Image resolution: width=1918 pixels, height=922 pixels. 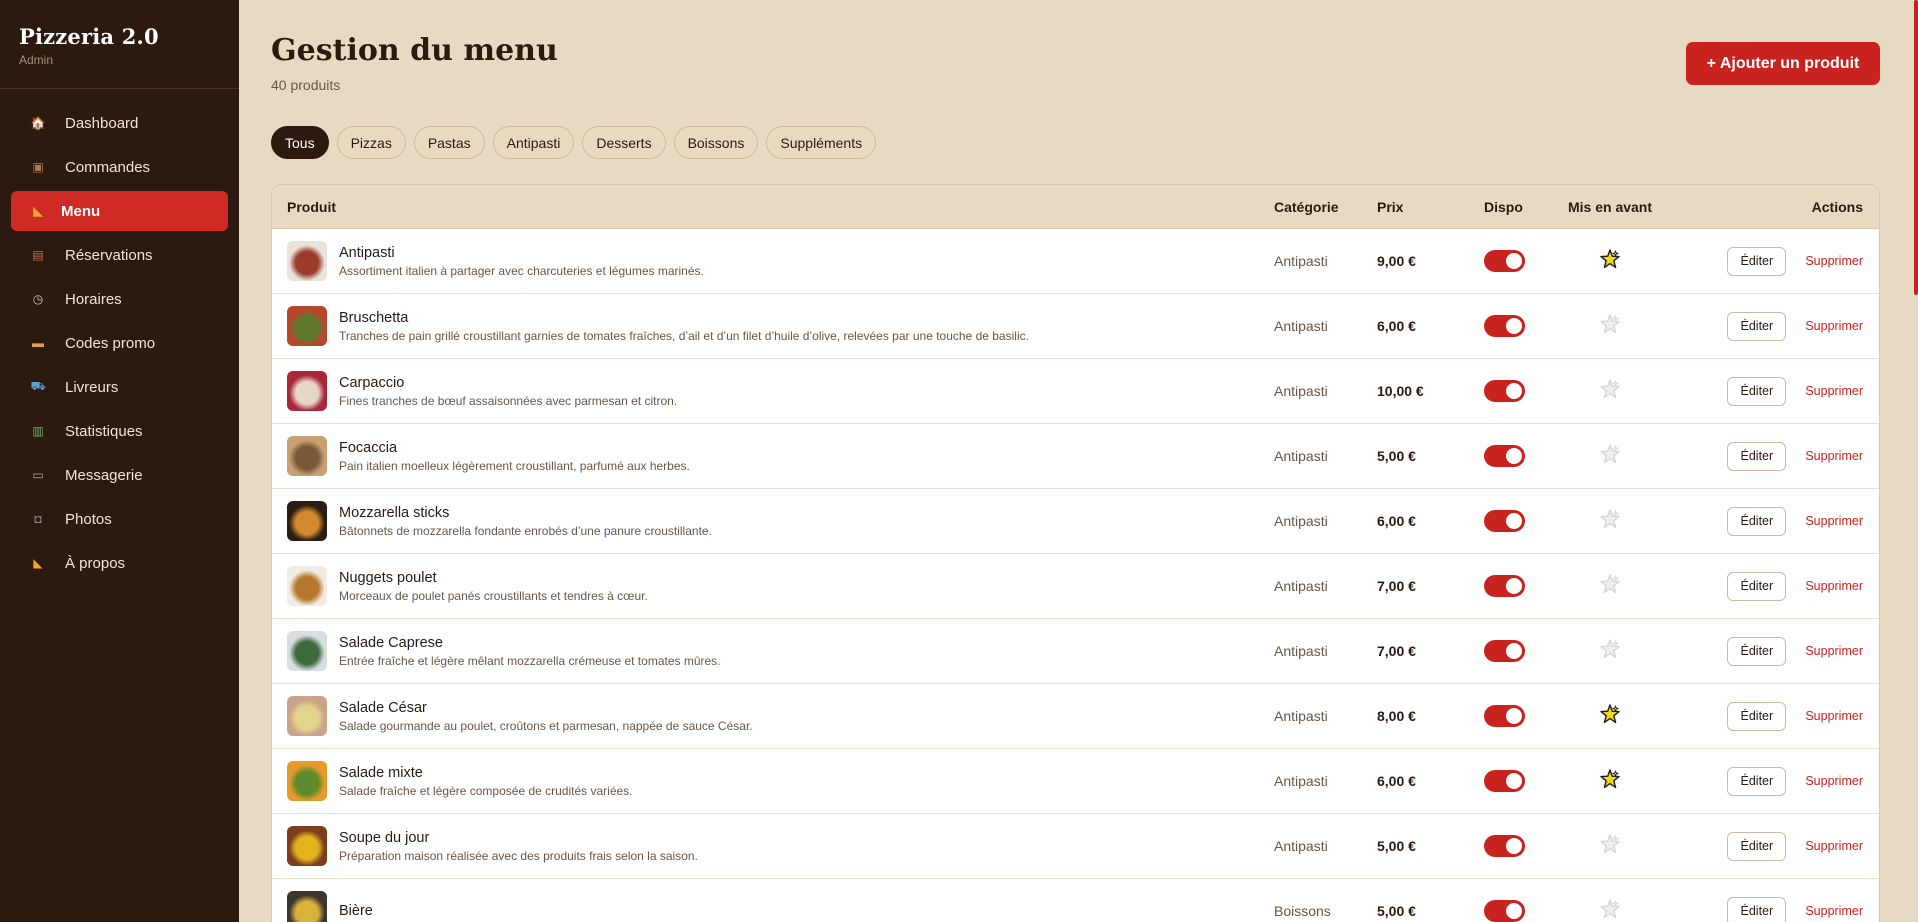 What do you see at coordinates (1837, 206) in the screenshot?
I see `col-actions: Actions` at bounding box center [1837, 206].